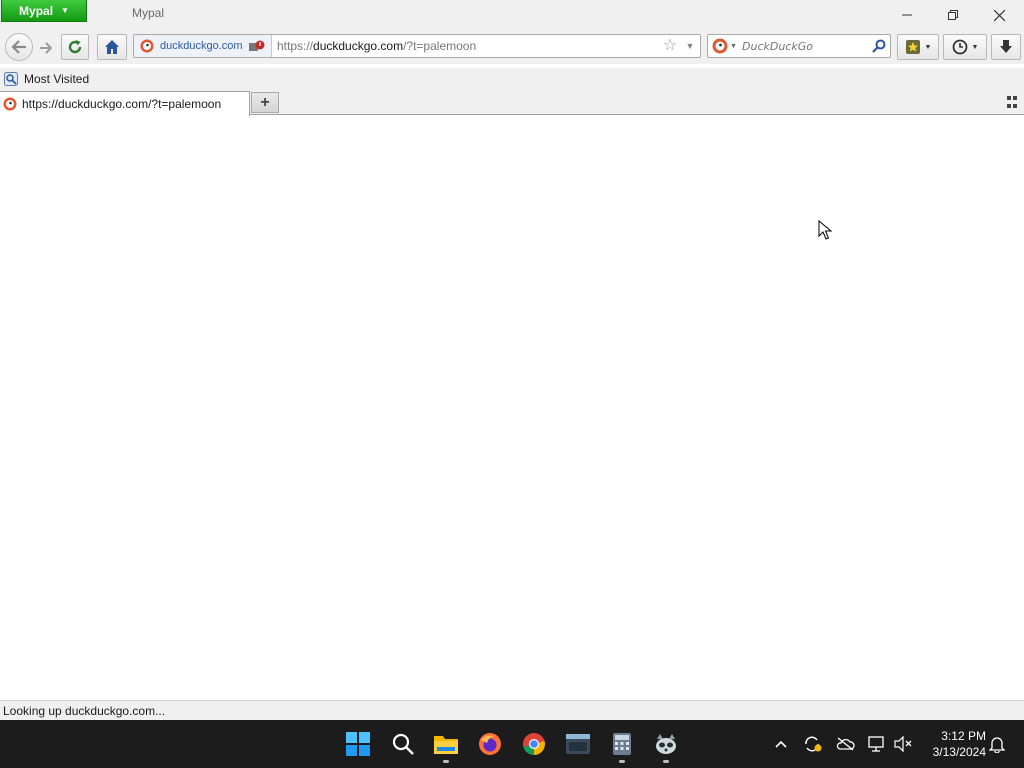 This screenshot has height=768, width=1024. What do you see at coordinates (11, 79) in the screenshot?
I see `most-visited-icon` at bounding box center [11, 79].